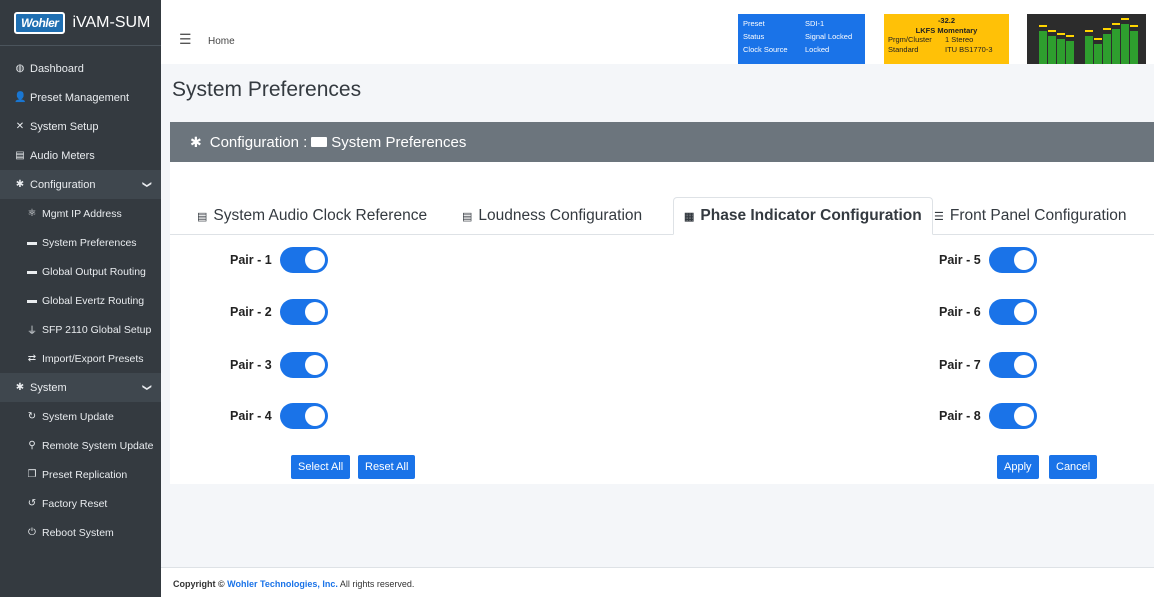 The width and height of the screenshot is (1154, 597). I want to click on hamburger-menu-icon: ☰, so click(185, 39).